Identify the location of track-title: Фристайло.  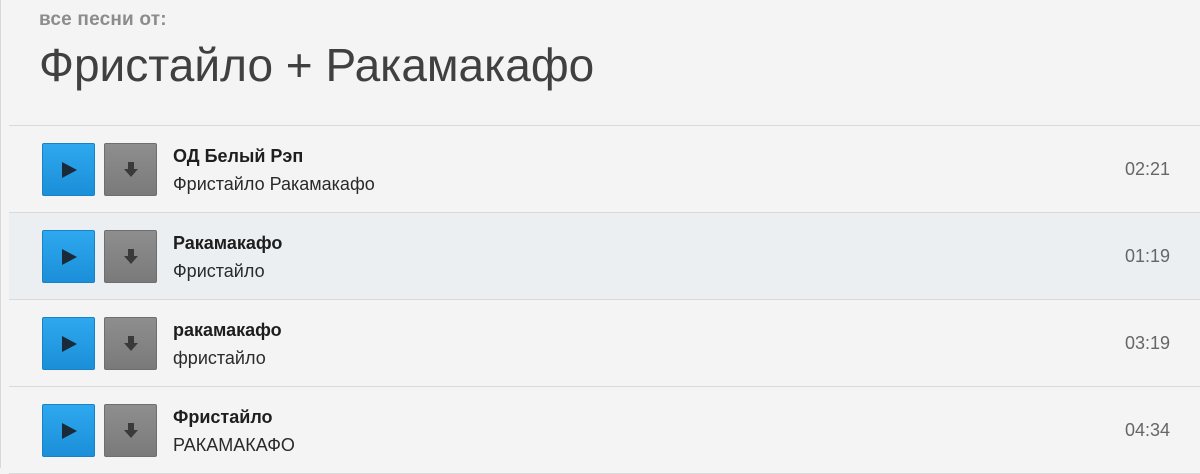
(223, 417).